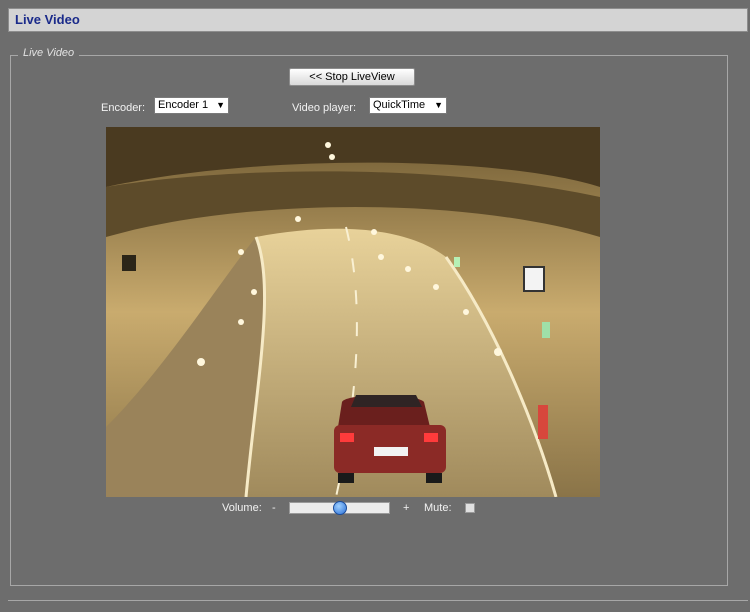 The image size is (750, 612). I want to click on video-player-label: Video player:, so click(324, 108).